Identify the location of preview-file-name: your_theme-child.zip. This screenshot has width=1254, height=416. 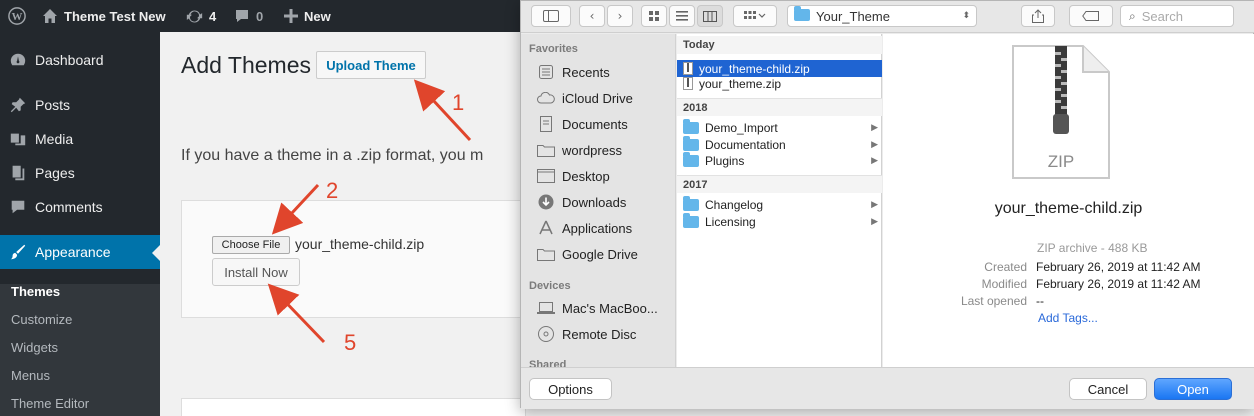
(1068, 208).